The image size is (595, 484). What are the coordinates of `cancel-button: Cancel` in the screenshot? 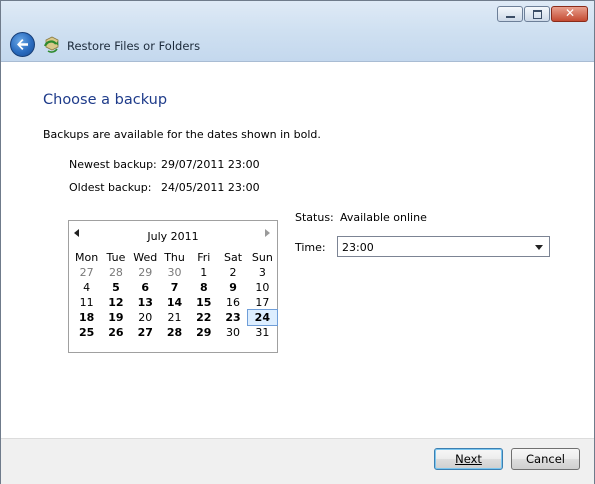 It's located at (545, 459).